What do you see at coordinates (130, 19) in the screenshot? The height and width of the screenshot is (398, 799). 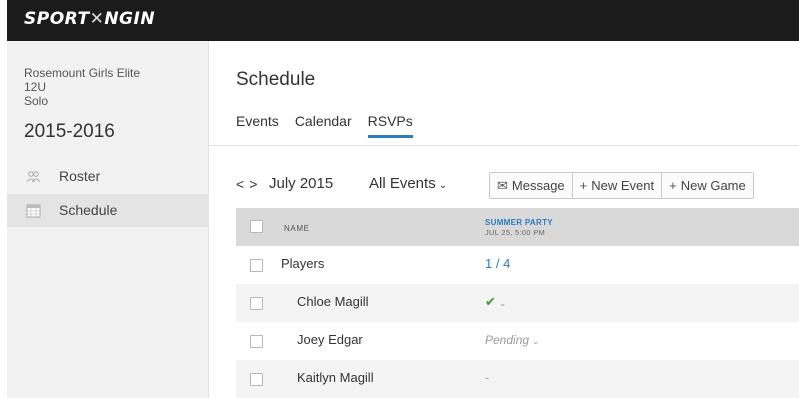 I see `logo-text-ngin: NGIN` at bounding box center [130, 19].